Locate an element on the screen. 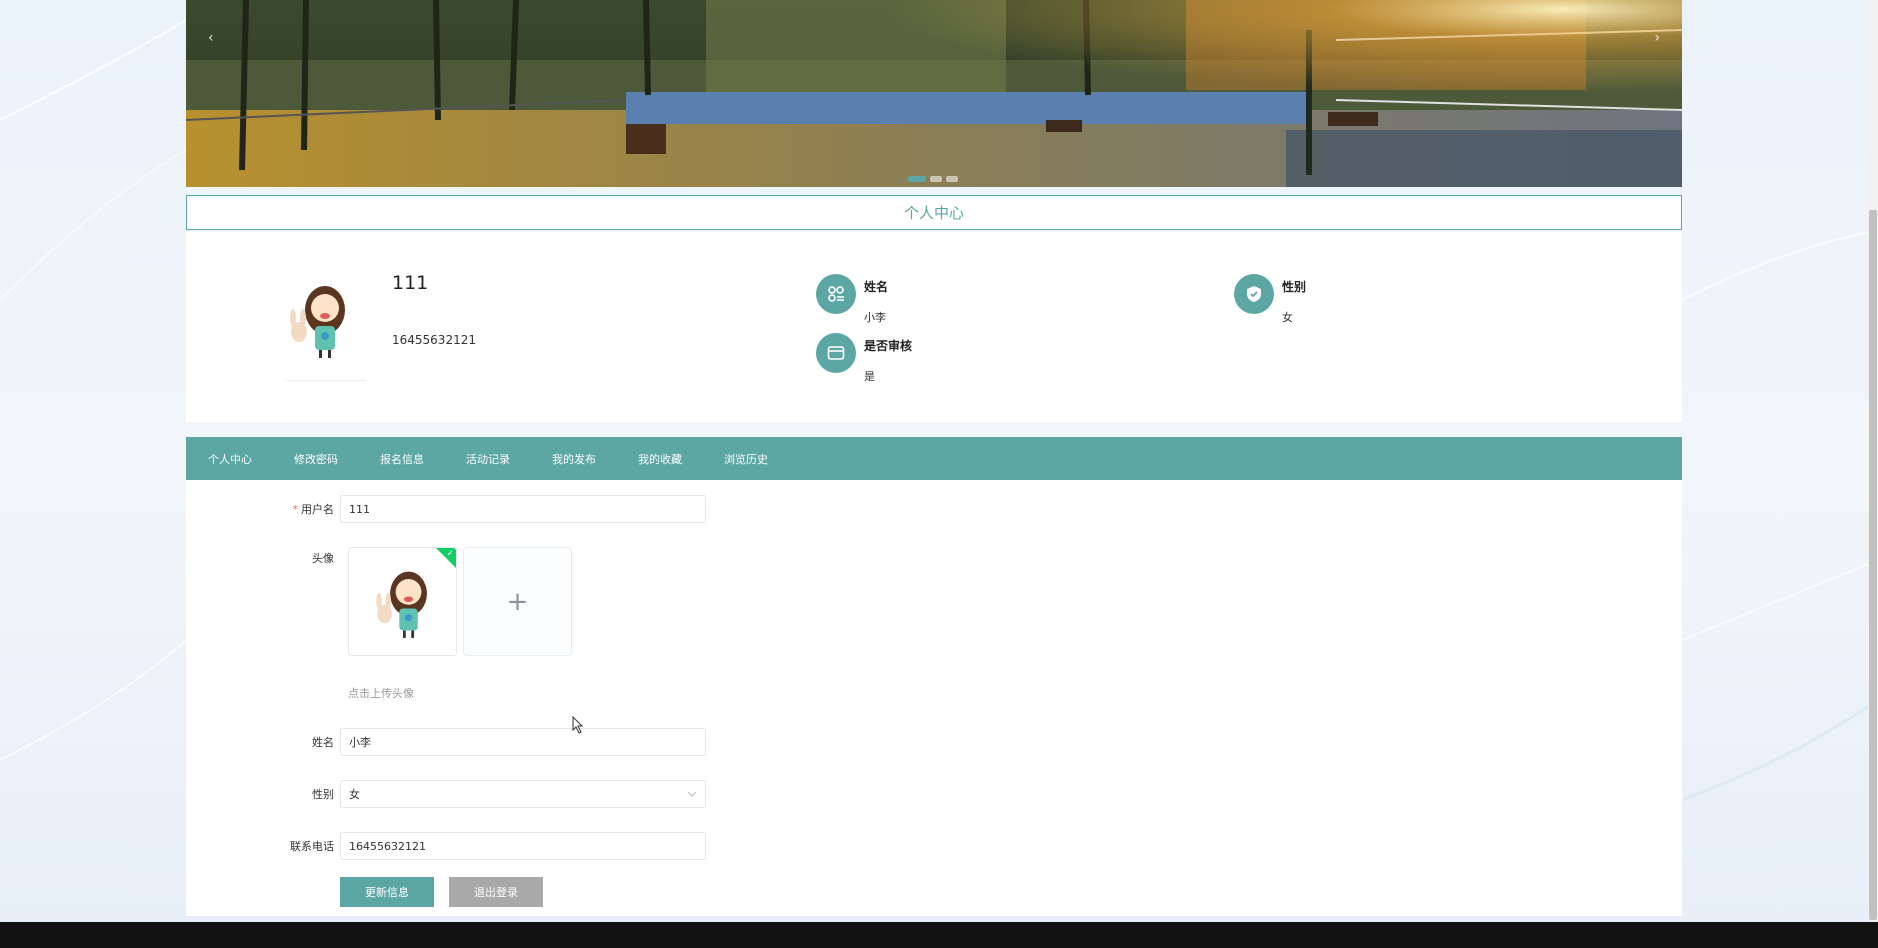 The height and width of the screenshot is (948, 1878). name-value: 小李 is located at coordinates (360, 742).